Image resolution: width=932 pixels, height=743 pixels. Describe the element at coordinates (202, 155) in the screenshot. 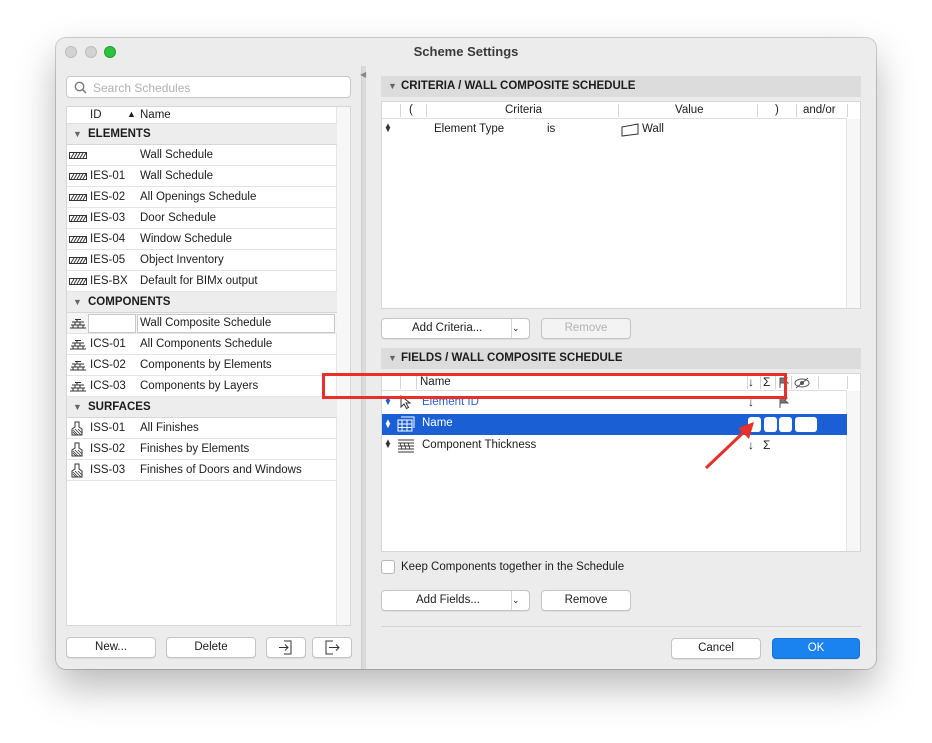

I see `list-item: Wall Schedule` at that location.